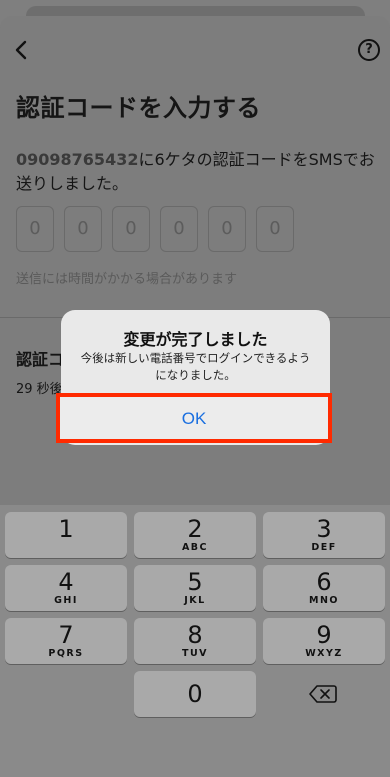  I want to click on key-digit: 5, so click(195, 582).